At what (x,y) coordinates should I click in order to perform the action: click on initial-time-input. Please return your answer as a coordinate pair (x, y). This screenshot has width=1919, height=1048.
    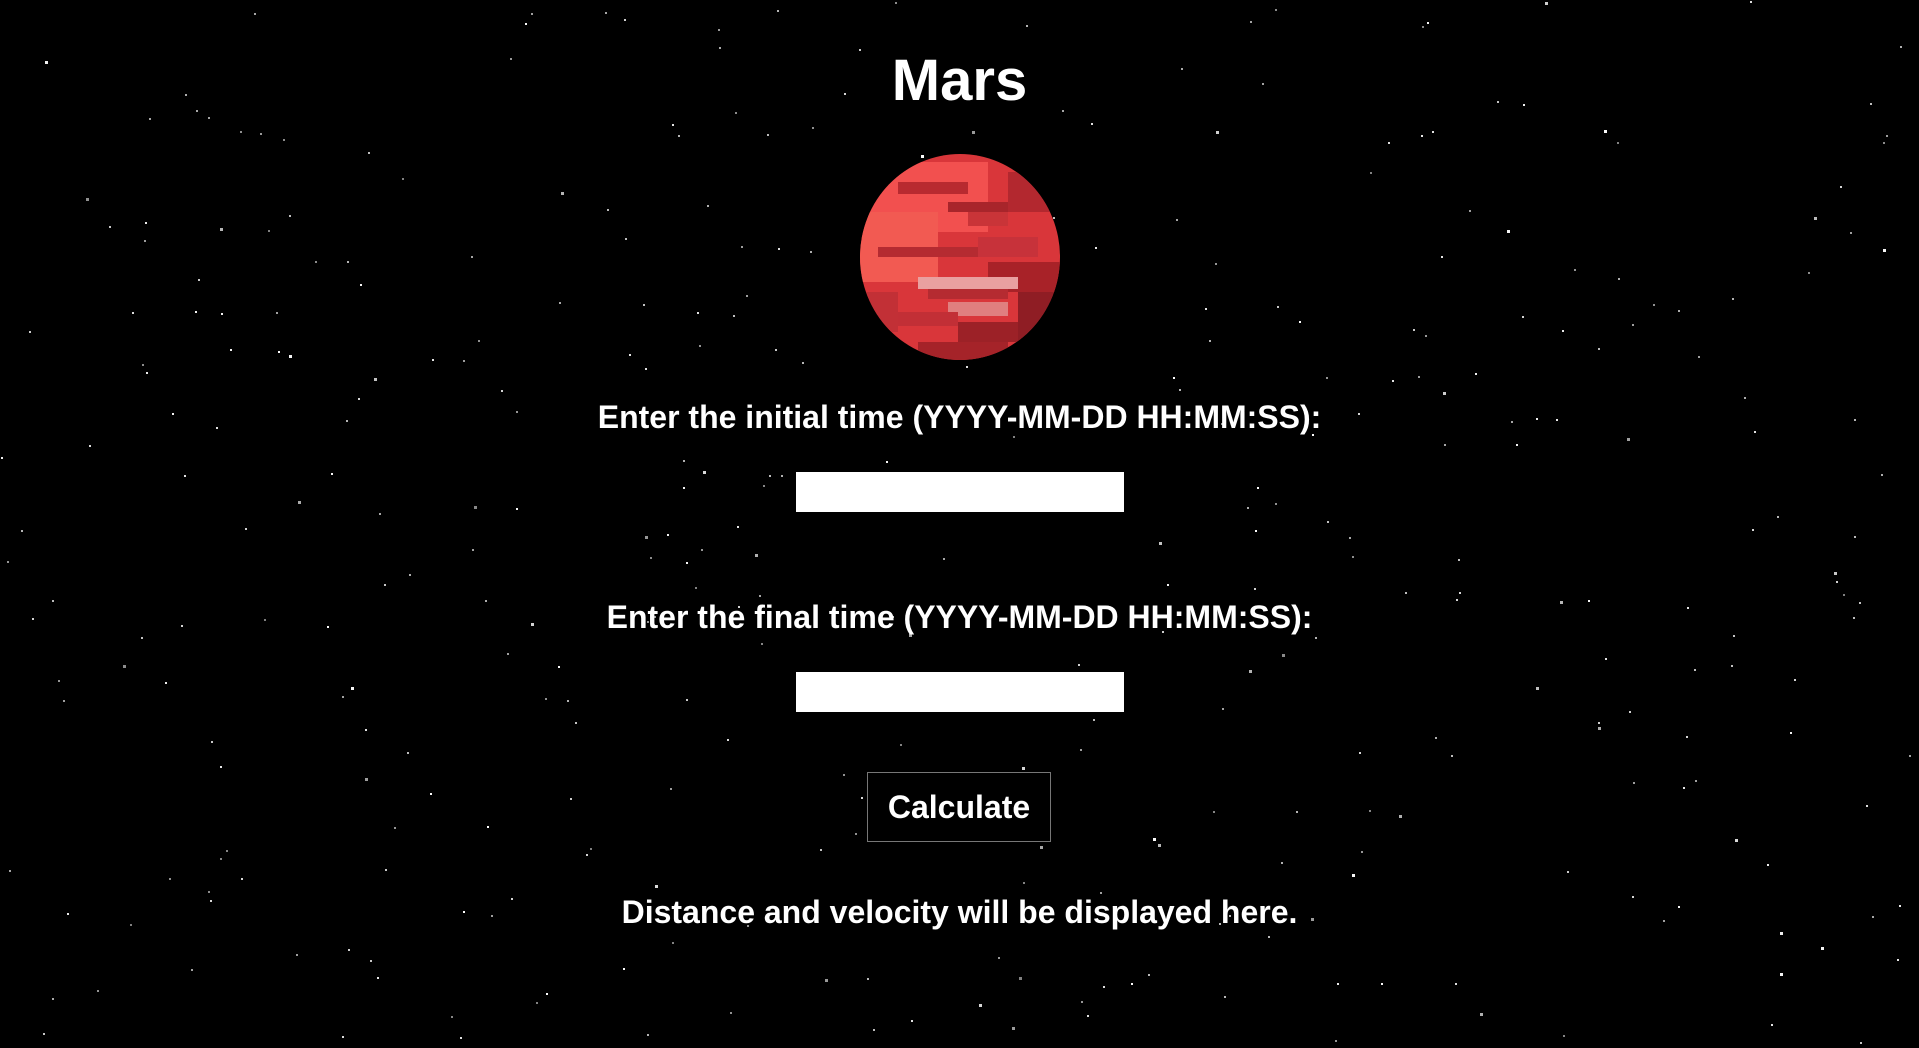
    Looking at the image, I should click on (960, 492).